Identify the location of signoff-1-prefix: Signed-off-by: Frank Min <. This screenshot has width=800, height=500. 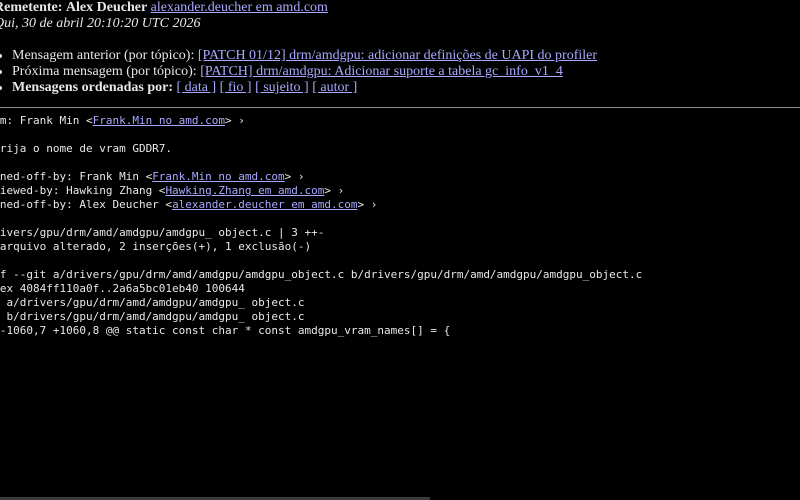
(76, 176).